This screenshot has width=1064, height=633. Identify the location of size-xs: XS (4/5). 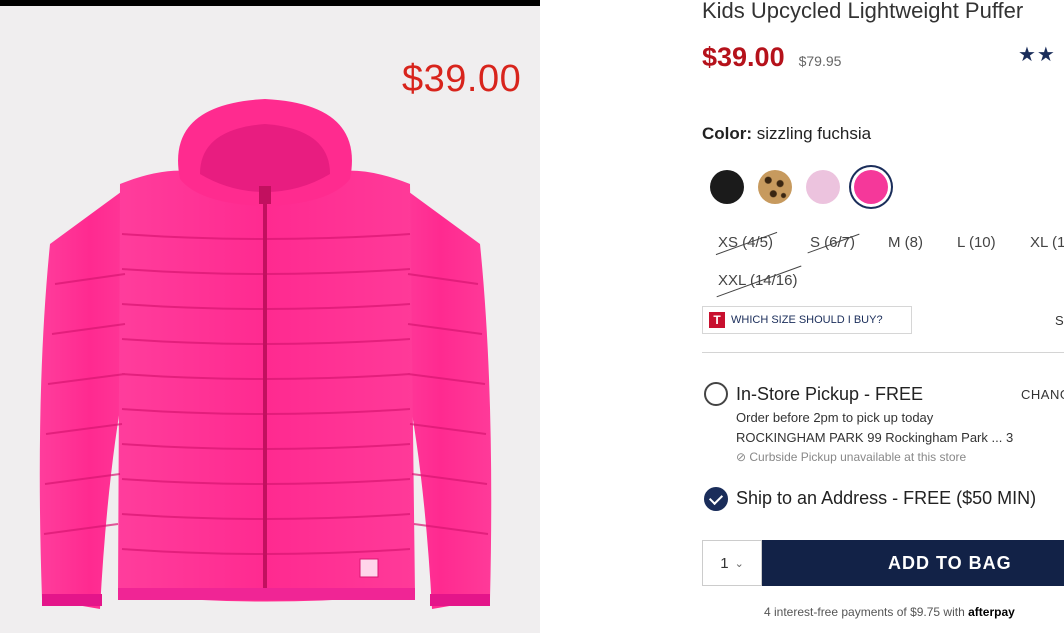
(745, 242).